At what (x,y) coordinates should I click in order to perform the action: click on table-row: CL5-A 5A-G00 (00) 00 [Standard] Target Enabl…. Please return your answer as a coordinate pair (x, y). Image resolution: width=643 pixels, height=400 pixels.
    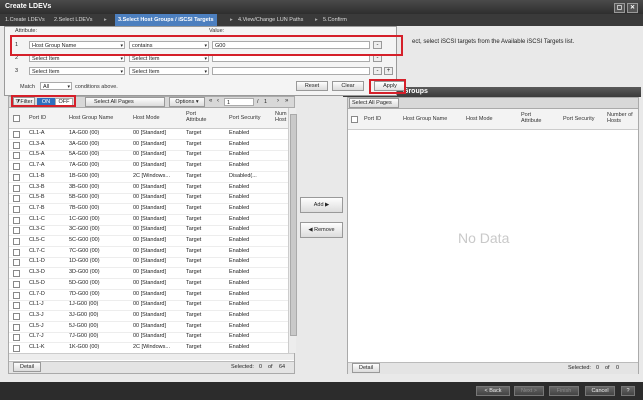
    Looking at the image, I should click on (148, 156).